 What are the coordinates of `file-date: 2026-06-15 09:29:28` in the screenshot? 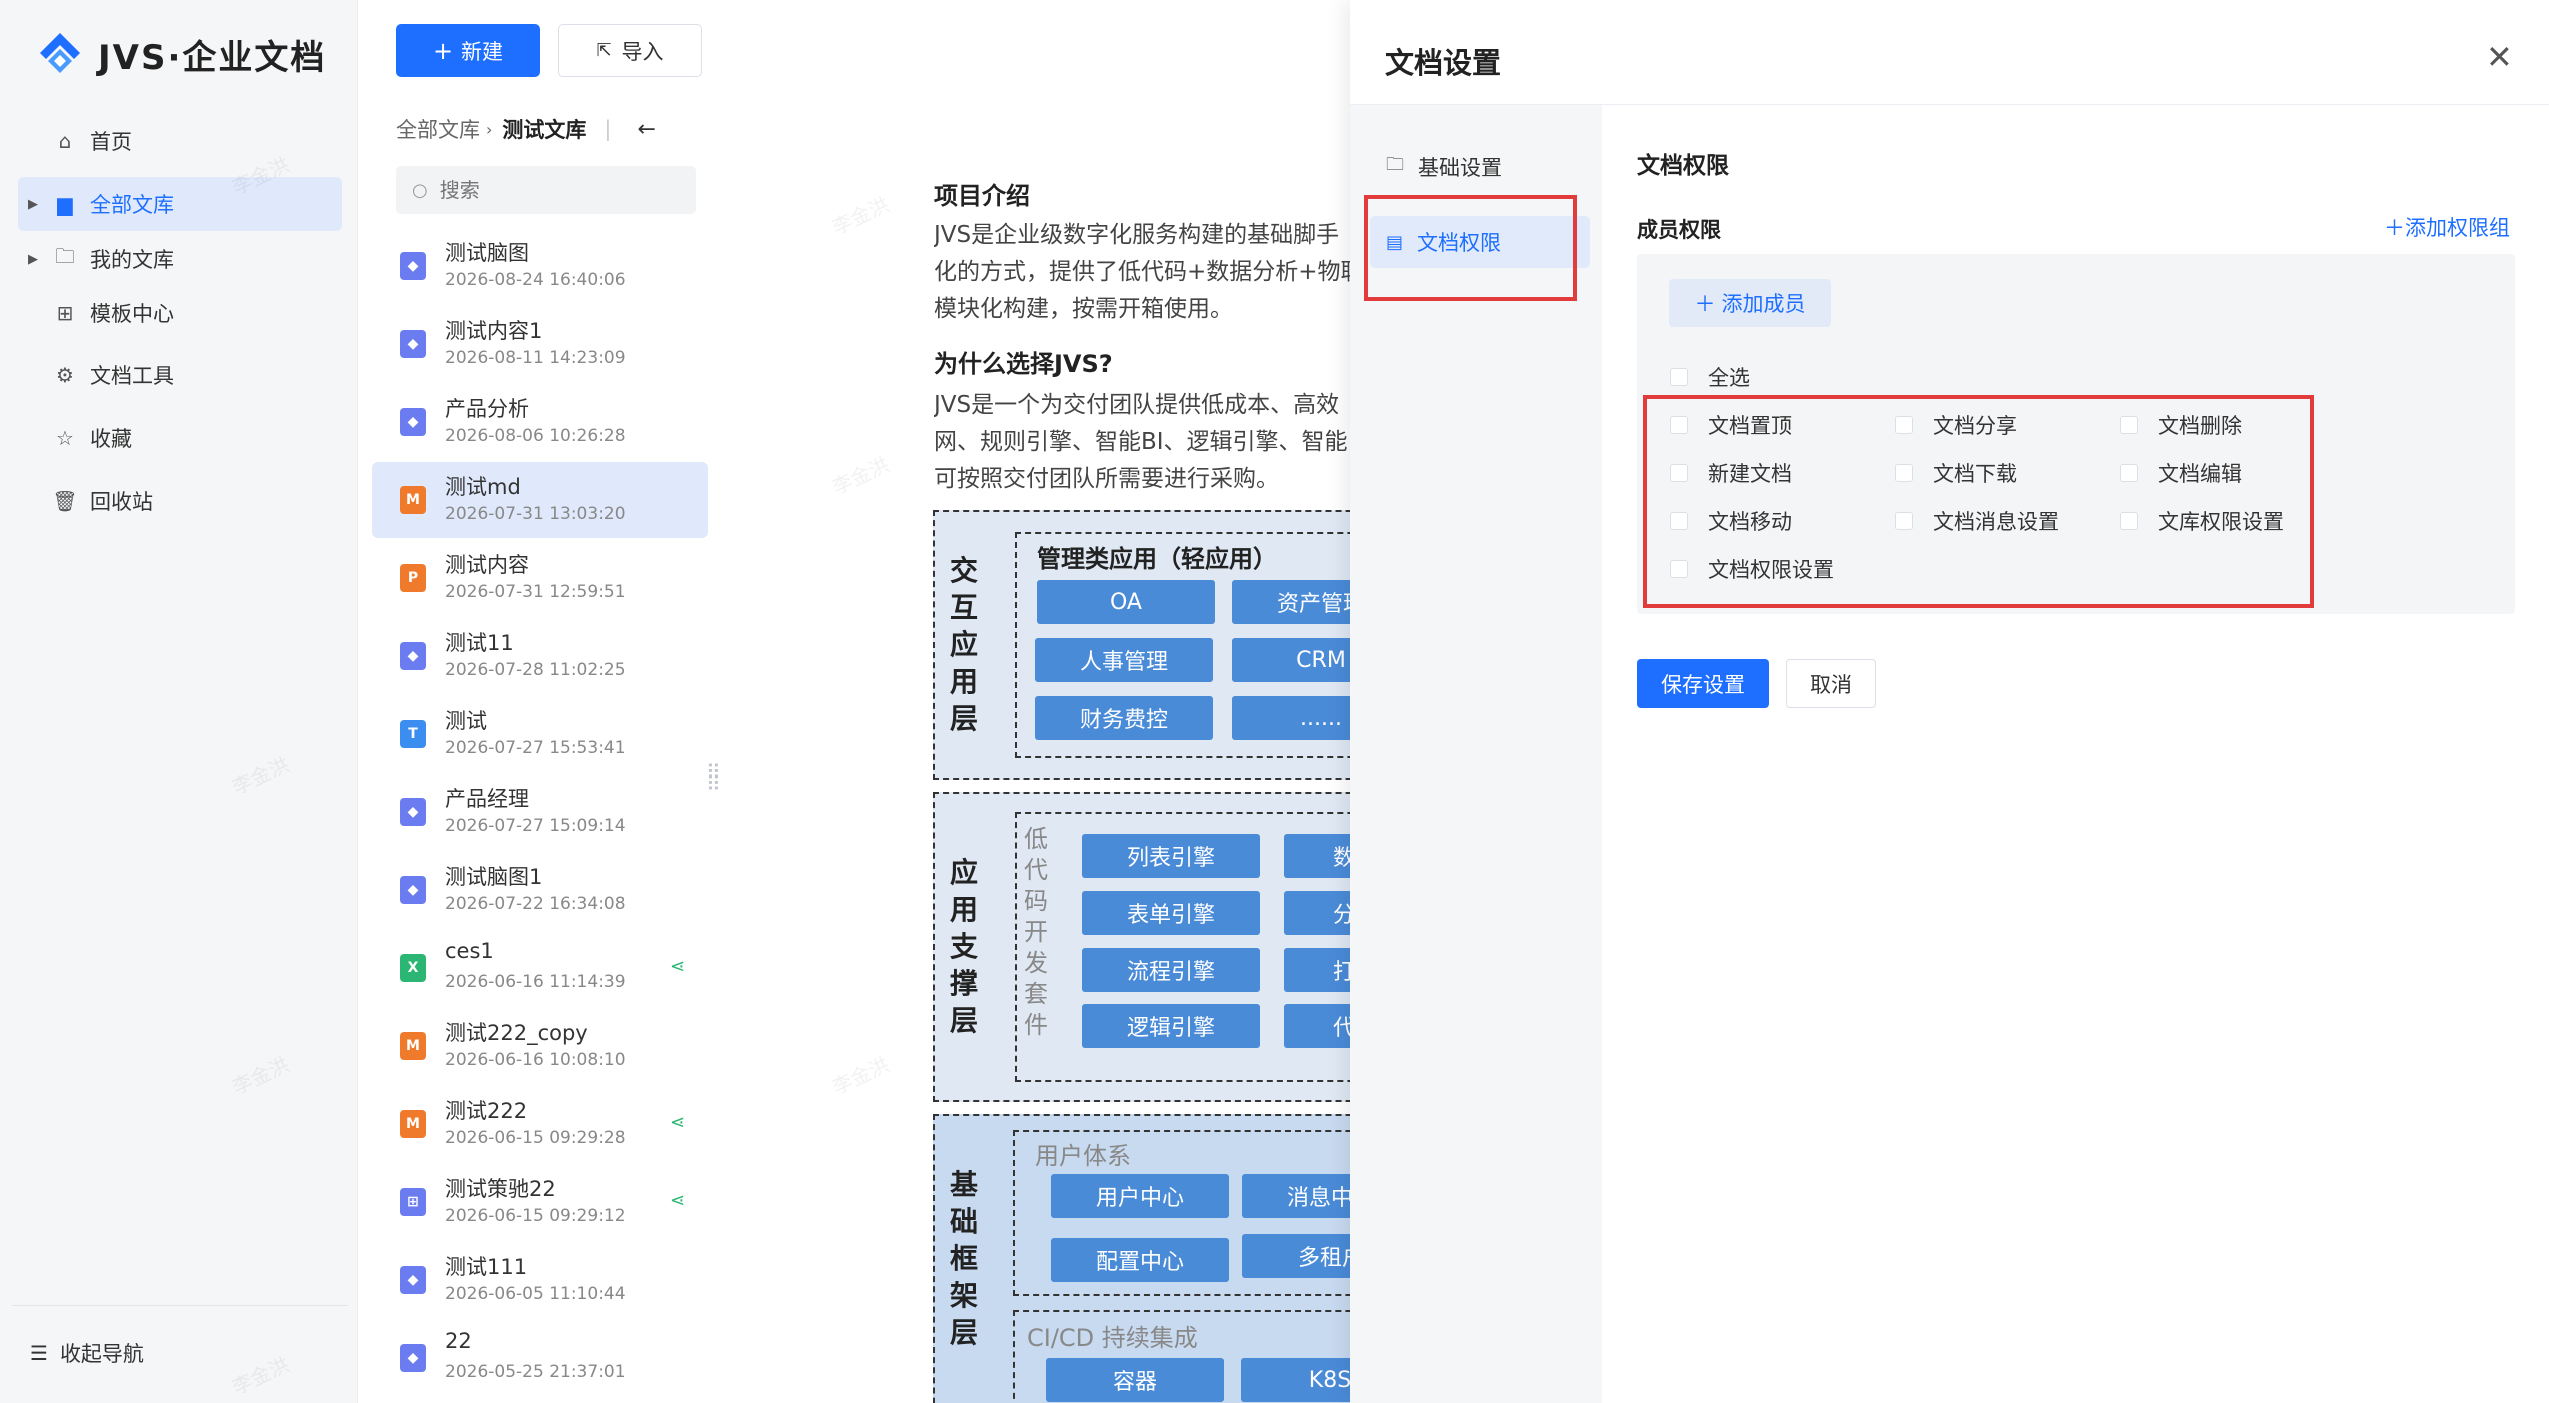 It's located at (535, 1138).